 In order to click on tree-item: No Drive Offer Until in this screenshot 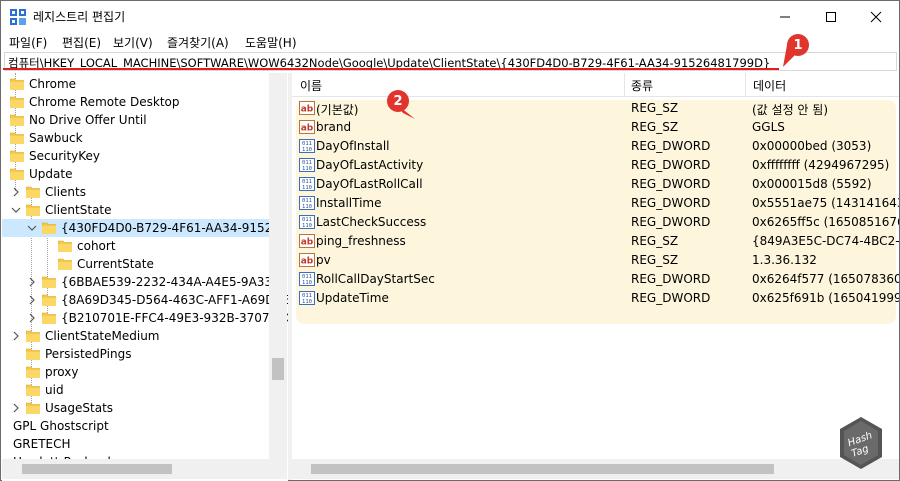, I will do `click(136, 120)`.